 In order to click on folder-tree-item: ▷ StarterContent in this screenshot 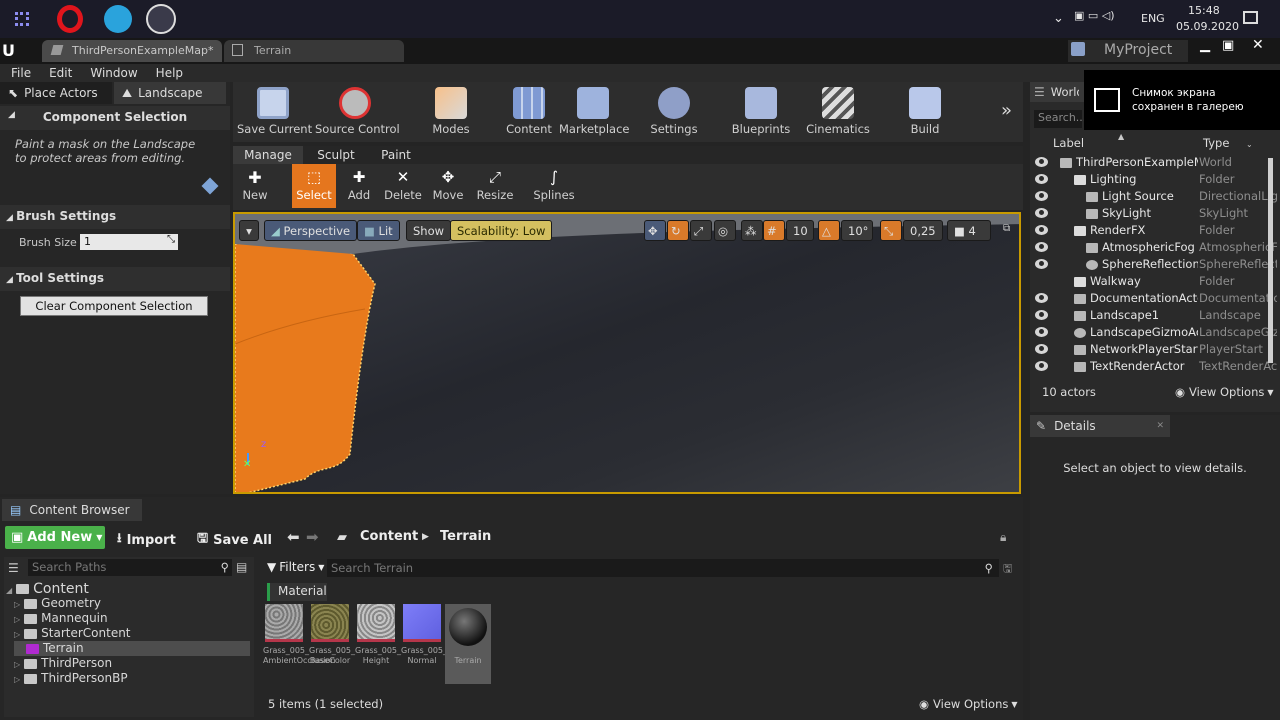, I will do `click(132, 633)`.